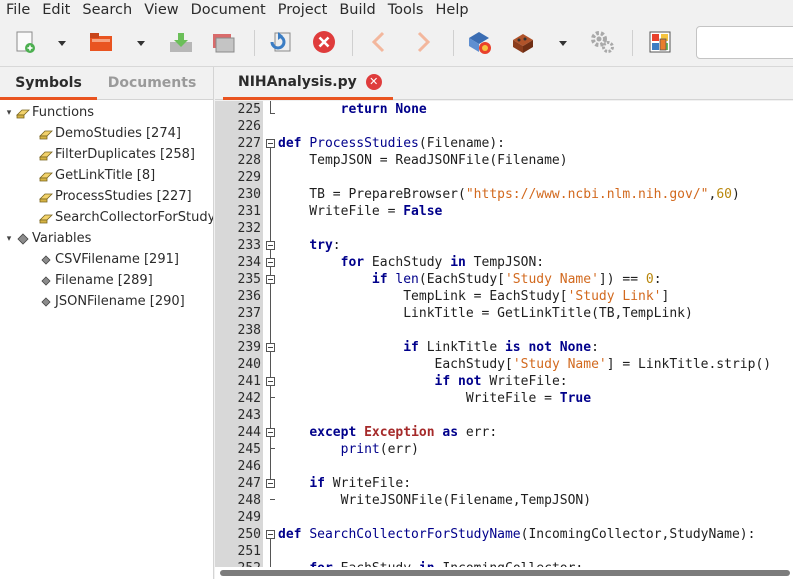 This screenshot has height=579, width=793. I want to click on tree-group-variables: ▾ Variables, so click(47, 238).